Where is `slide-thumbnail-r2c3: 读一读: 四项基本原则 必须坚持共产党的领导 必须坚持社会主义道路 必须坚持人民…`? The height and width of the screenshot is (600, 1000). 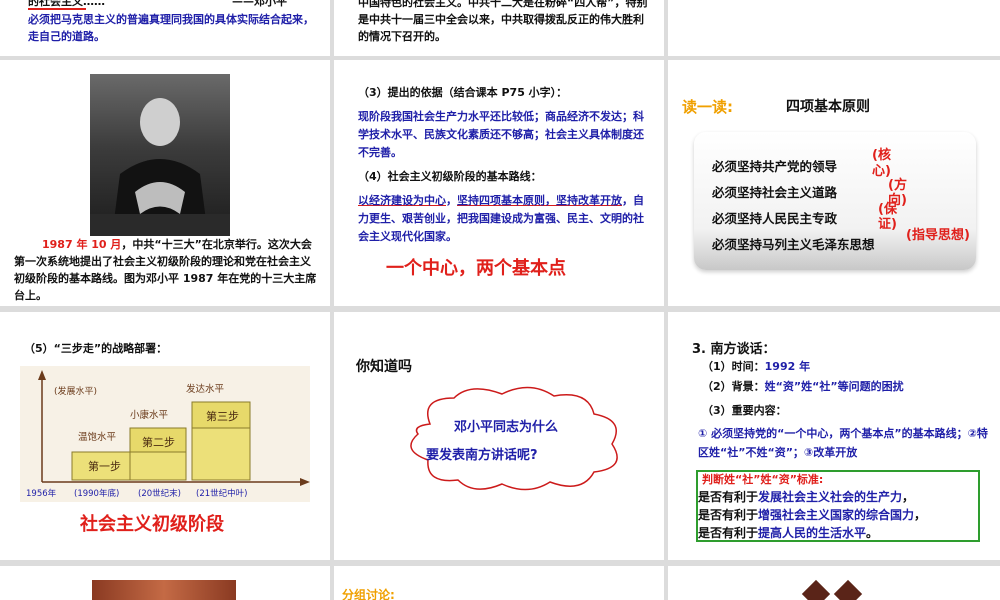 slide-thumbnail-r2c3: 读一读: 四项基本原则 必须坚持共产党的领导 必须坚持社会主义道路 必须坚持人民… is located at coordinates (834, 183).